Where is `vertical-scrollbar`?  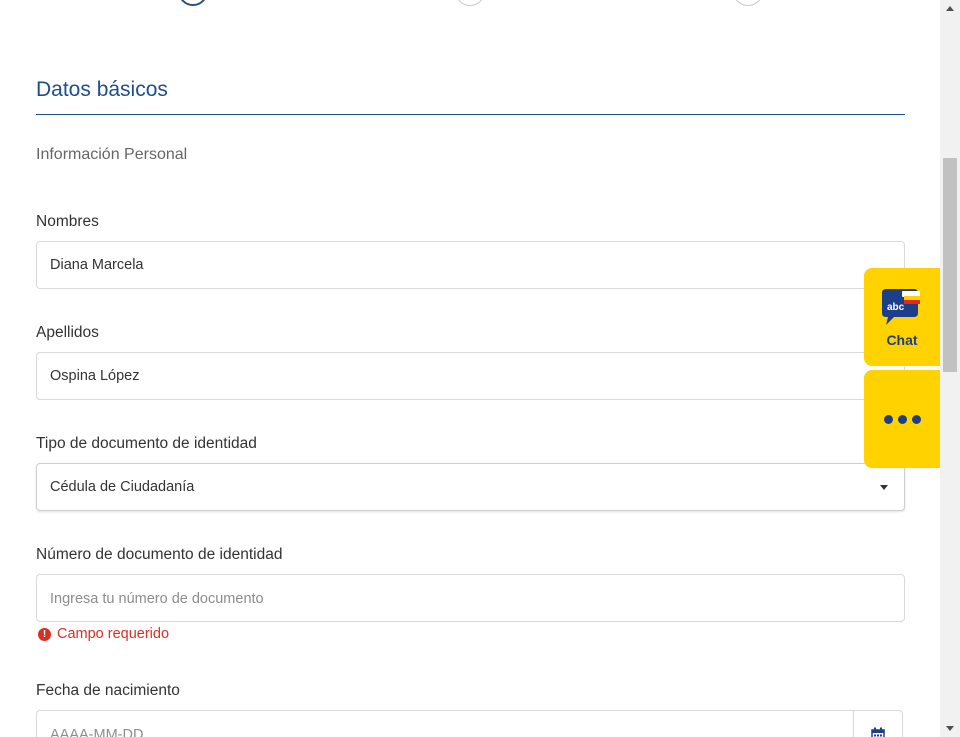 vertical-scrollbar is located at coordinates (950, 368).